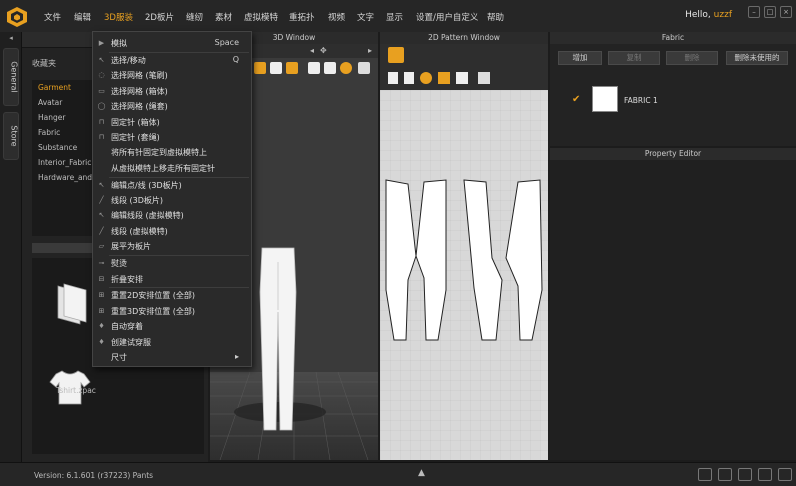 Image resolution: width=796 pixels, height=486 pixels. I want to click on menu-video: 视频, so click(336, 17).